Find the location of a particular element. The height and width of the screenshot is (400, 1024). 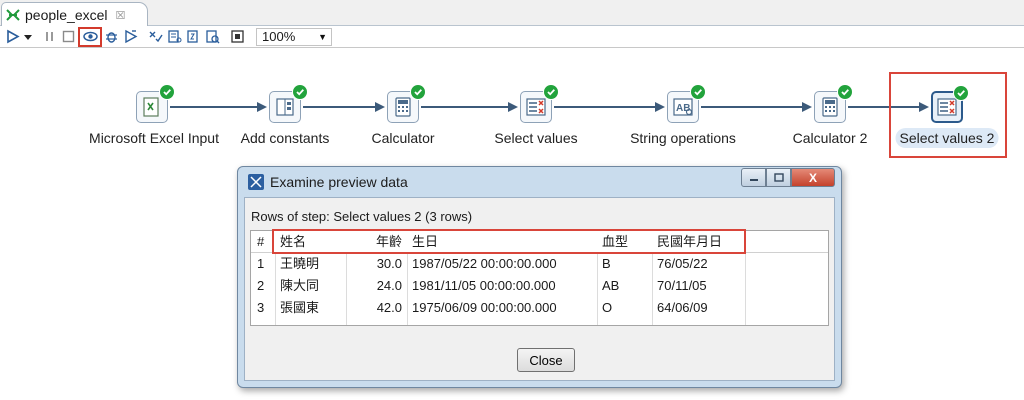

zoom-value: 100% is located at coordinates (279, 36).